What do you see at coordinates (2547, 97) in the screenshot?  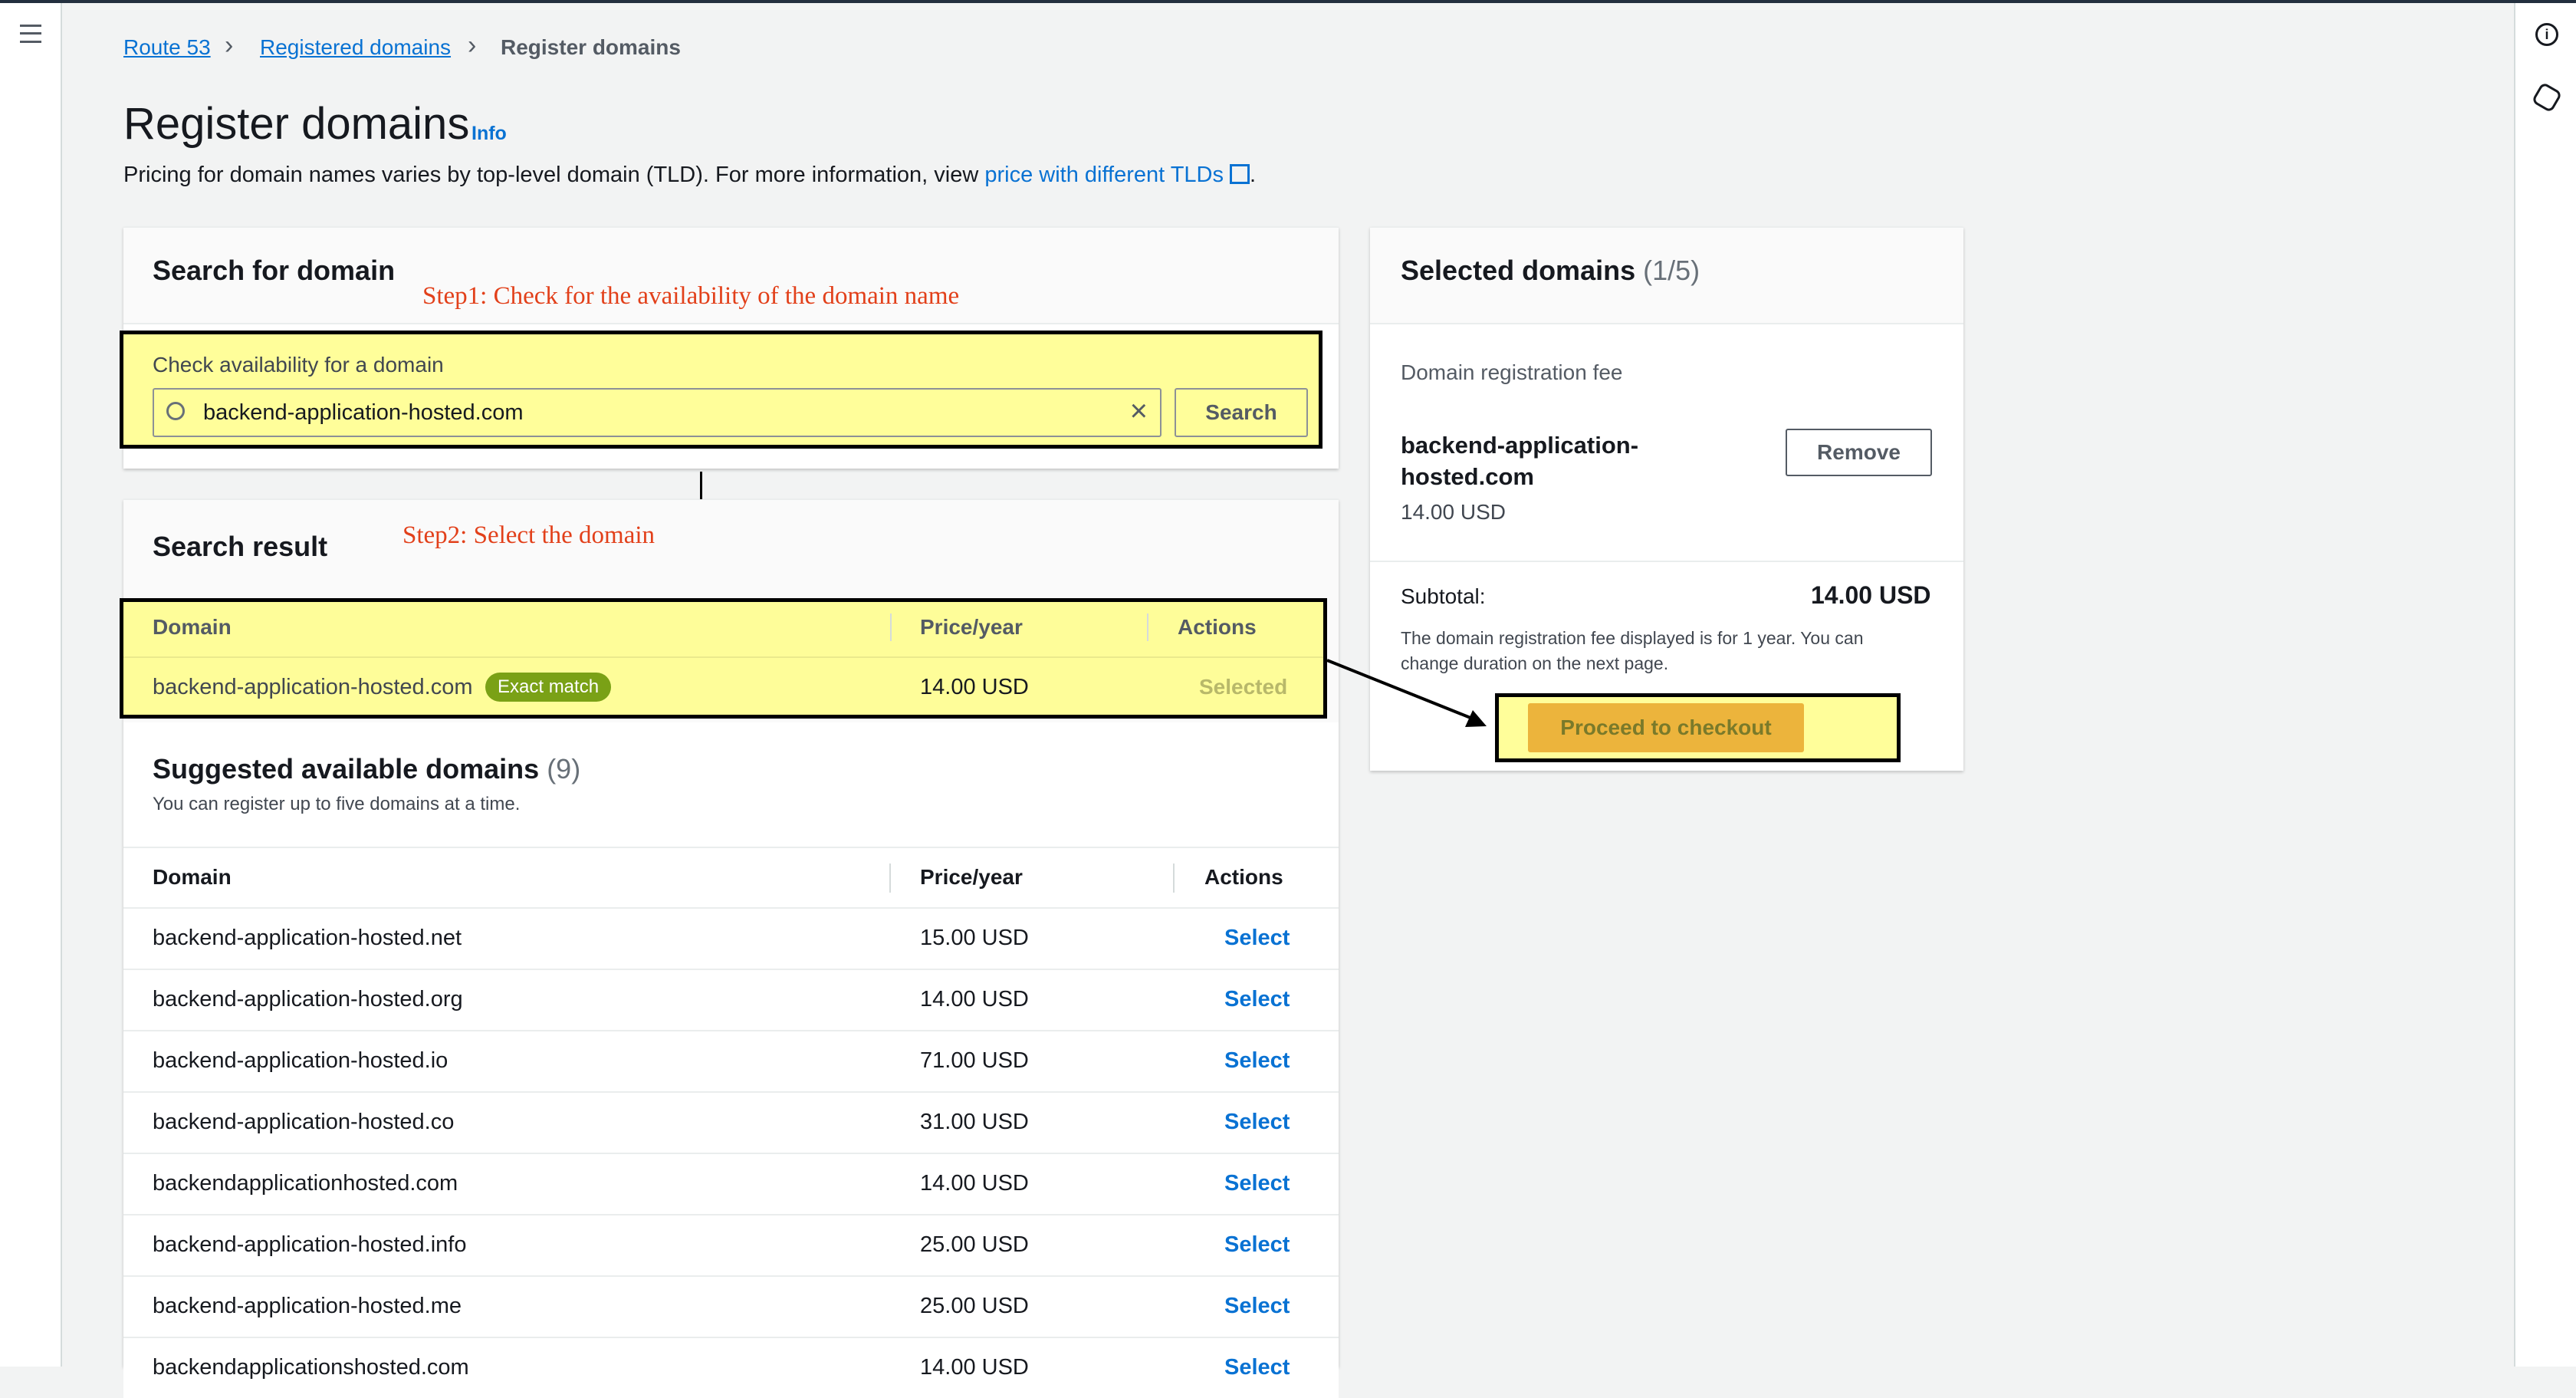 I see `settings-icon` at bounding box center [2547, 97].